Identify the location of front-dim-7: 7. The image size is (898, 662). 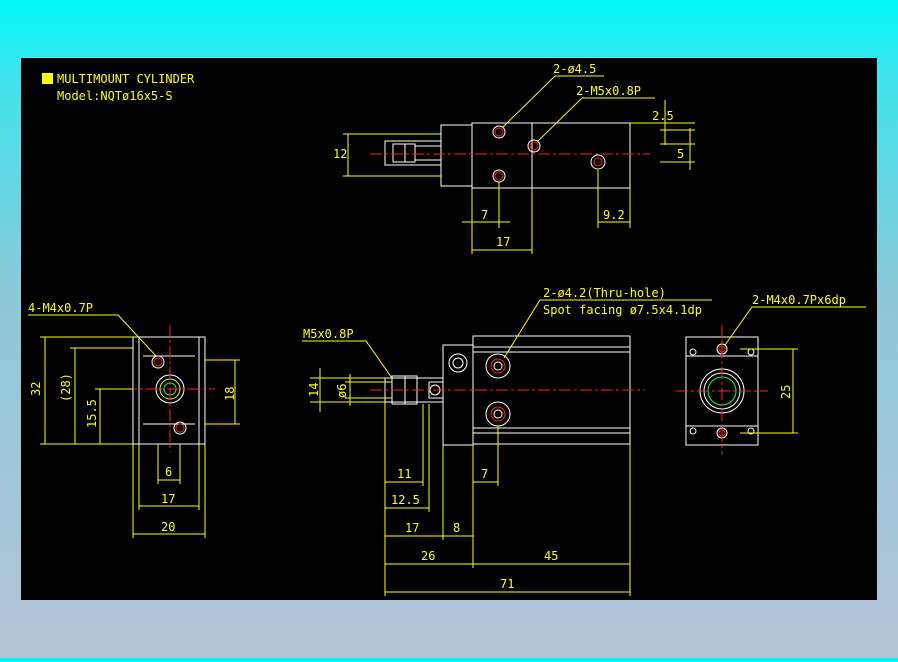
(484, 474).